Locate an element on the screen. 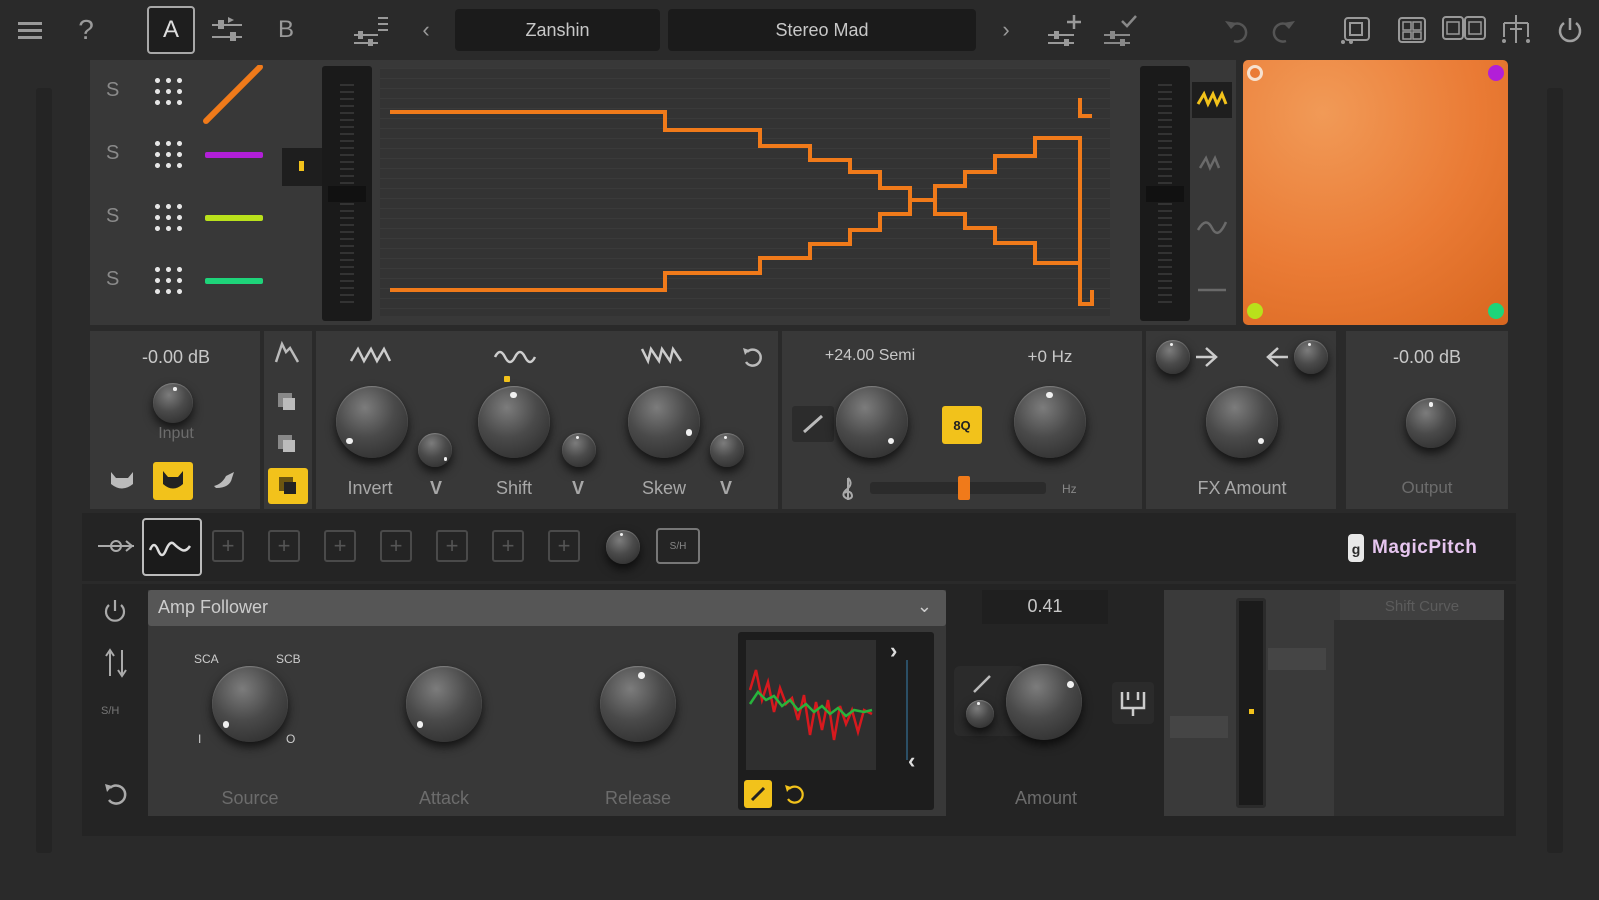 Image resolution: width=1599 pixels, height=900 pixels. reset-shape-icon is located at coordinates (752, 357).